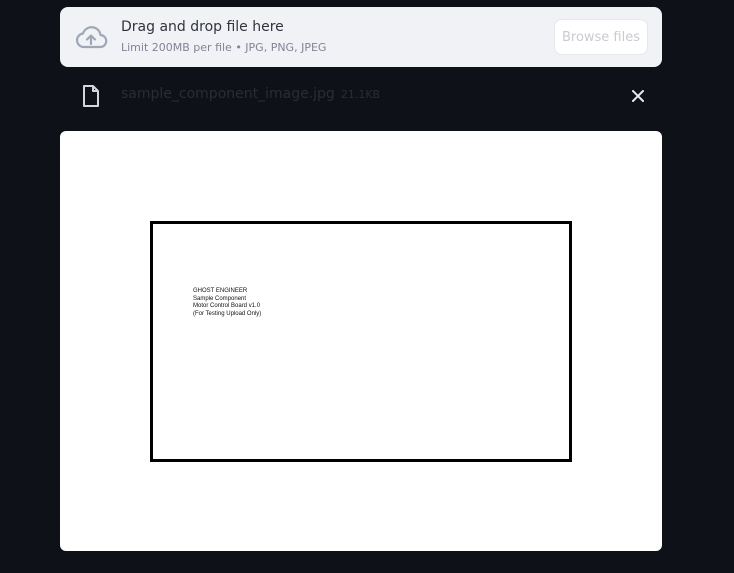 Image resolution: width=734 pixels, height=573 pixels. I want to click on cloud-upload-icon, so click(91, 37).